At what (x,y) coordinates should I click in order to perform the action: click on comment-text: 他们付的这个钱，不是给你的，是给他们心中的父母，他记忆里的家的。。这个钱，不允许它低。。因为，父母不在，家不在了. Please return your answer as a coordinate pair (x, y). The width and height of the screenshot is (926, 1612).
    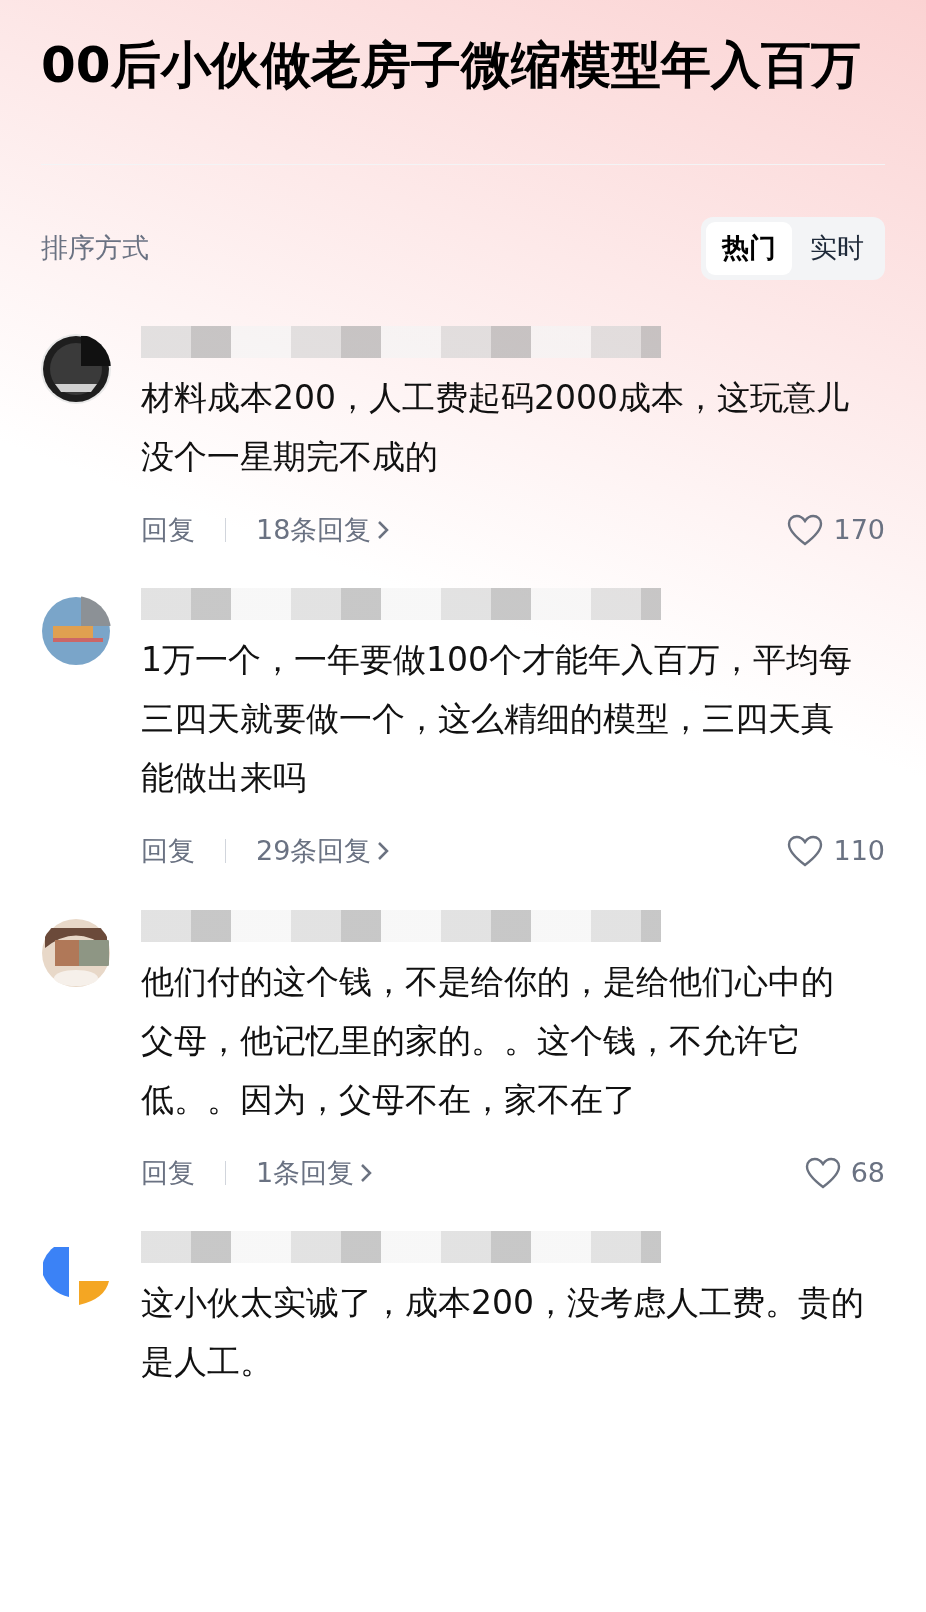
    Looking at the image, I should click on (488, 1040).